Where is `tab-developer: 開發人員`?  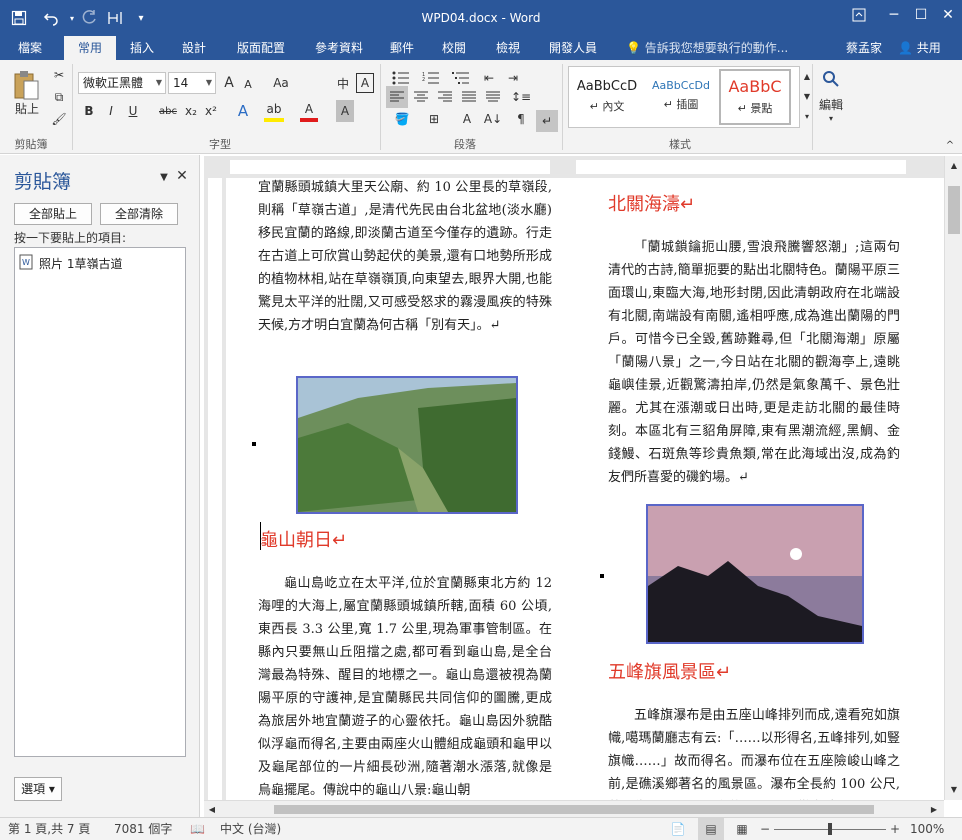 tab-developer: 開發人員 is located at coordinates (573, 48).